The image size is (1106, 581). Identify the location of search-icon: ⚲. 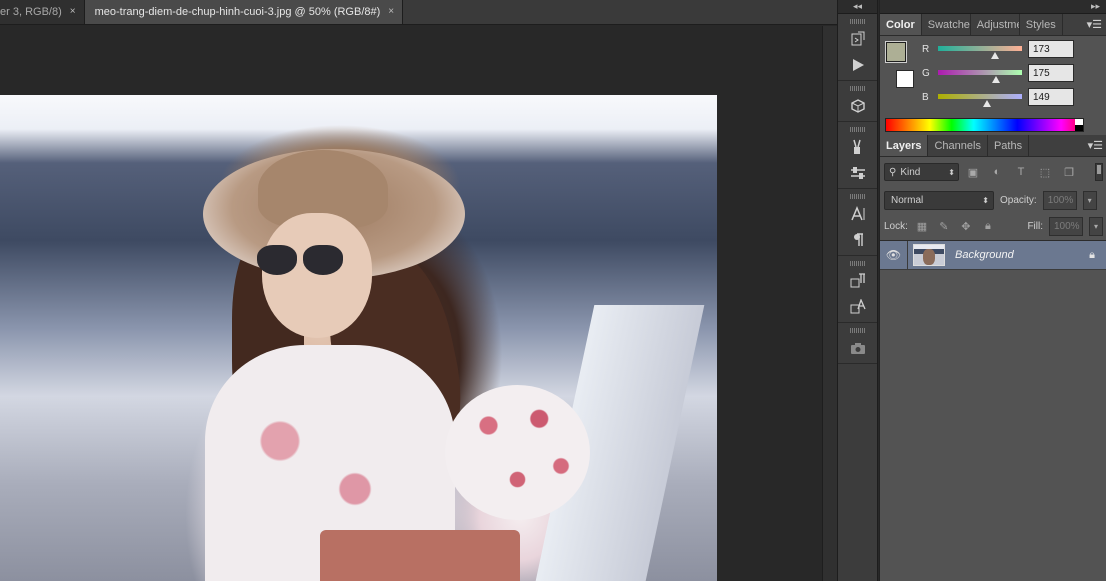
(893, 172).